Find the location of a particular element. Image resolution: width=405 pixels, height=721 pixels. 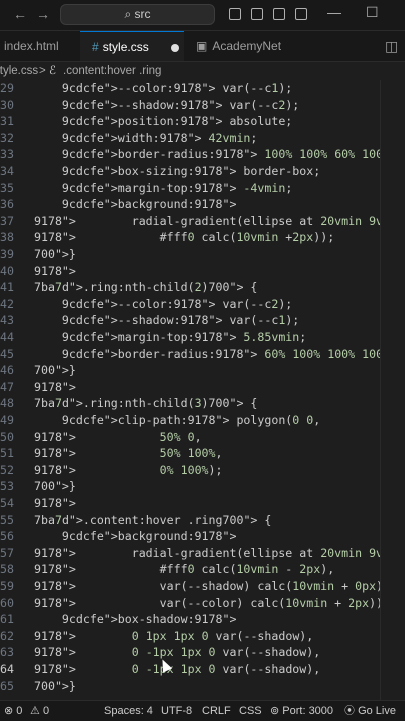

code-line: 58 9178"> #fff0 calc(10vmin - 2px), is located at coordinates (190, 569).